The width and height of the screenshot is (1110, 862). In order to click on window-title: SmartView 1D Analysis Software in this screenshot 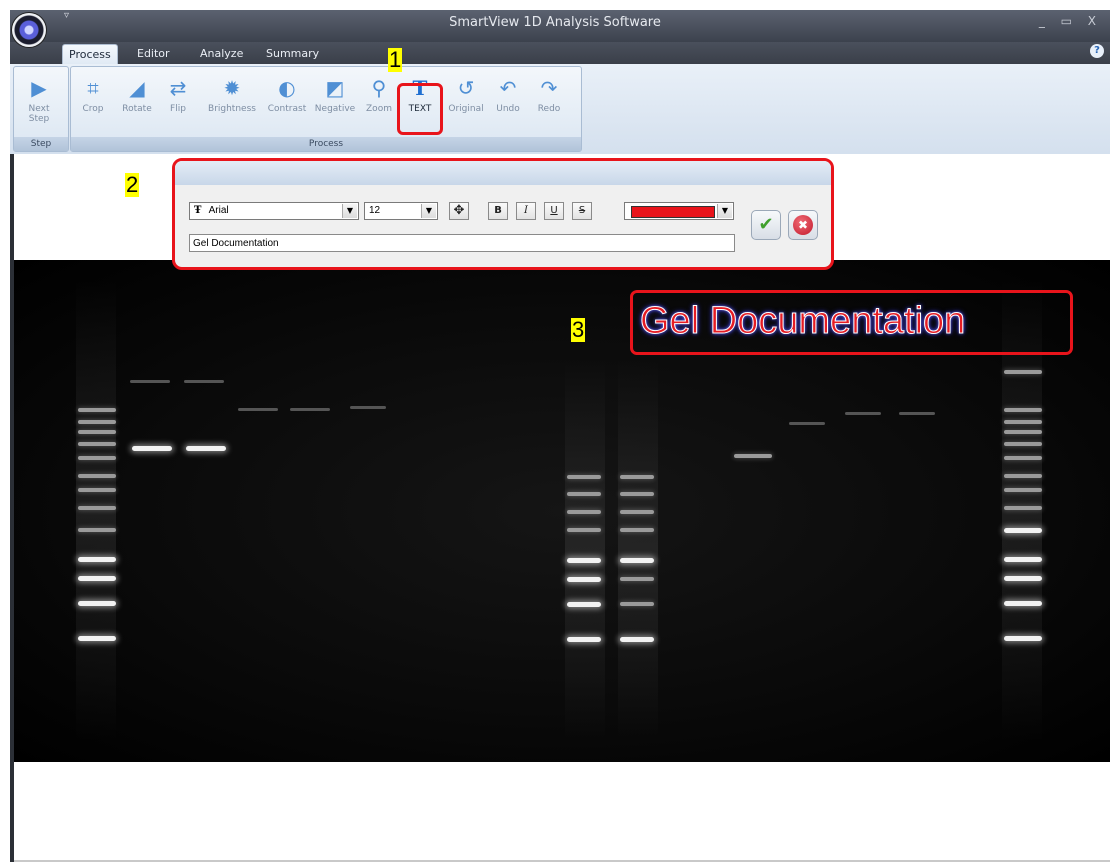, I will do `click(555, 22)`.